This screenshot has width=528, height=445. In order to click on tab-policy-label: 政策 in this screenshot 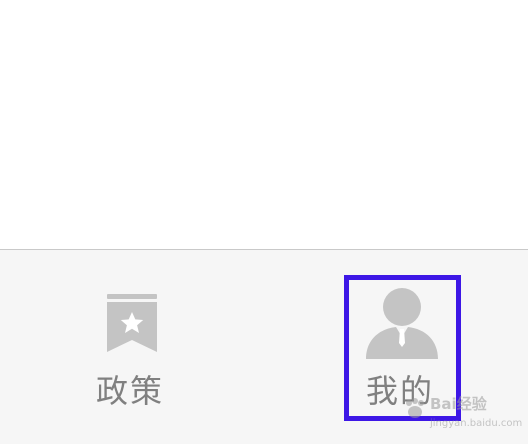, I will do `click(129, 391)`.